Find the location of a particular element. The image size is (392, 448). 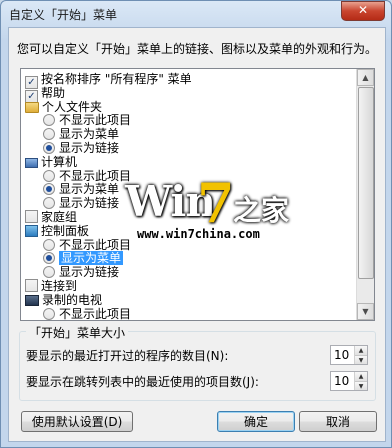

scroll-thumb is located at coordinates (366, 183).